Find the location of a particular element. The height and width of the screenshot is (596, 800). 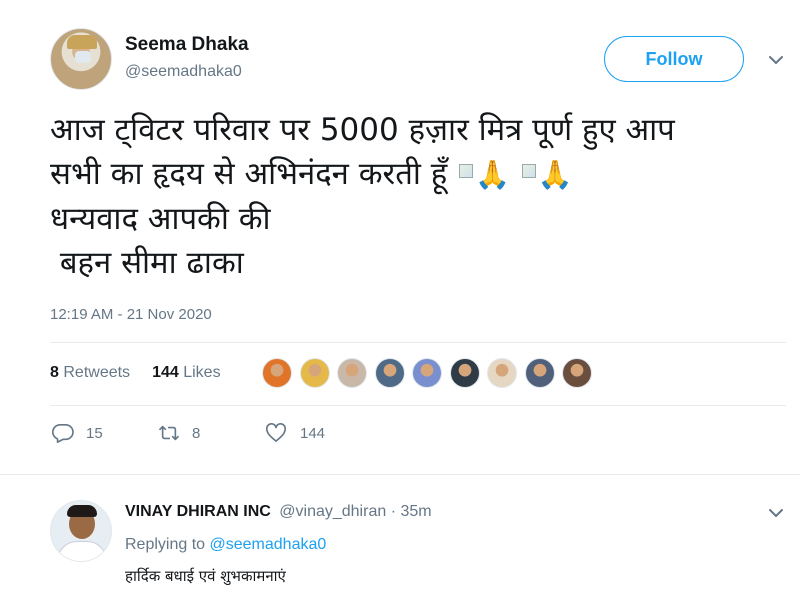

reply-header: VINAY DHIRAN INC @vinay_dhiran · 35m is located at coordinates (278, 512).